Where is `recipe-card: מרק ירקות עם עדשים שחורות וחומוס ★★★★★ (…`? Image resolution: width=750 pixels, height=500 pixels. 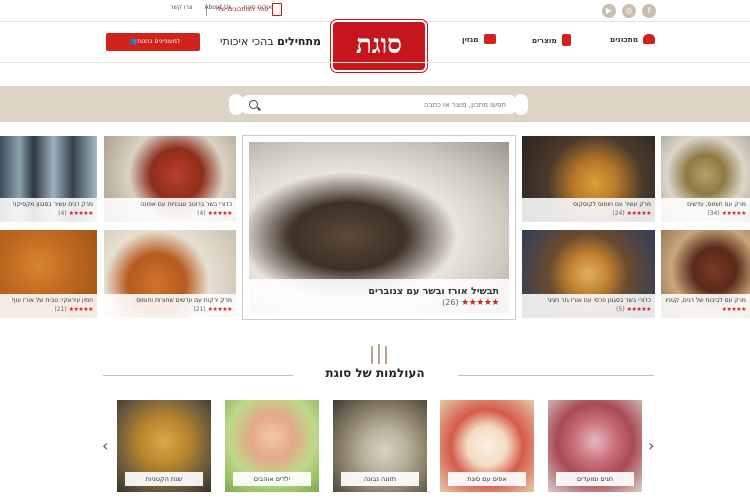
recipe-card: מרק ירקות עם עדשים שחורות וחומוס ★★★★★ (… is located at coordinates (170, 274).